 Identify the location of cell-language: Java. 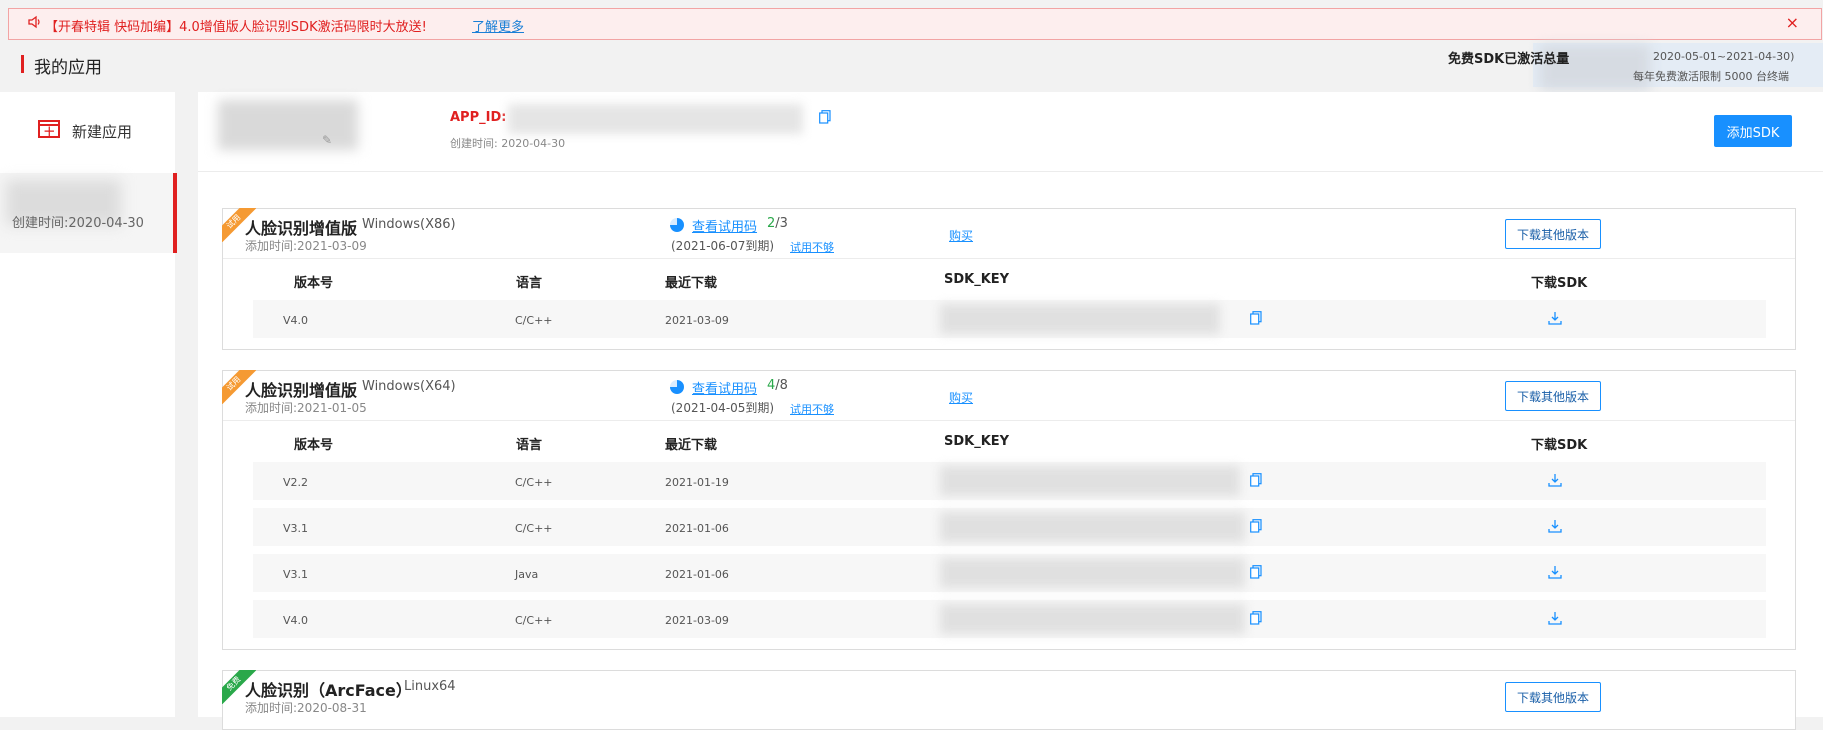
(527, 574).